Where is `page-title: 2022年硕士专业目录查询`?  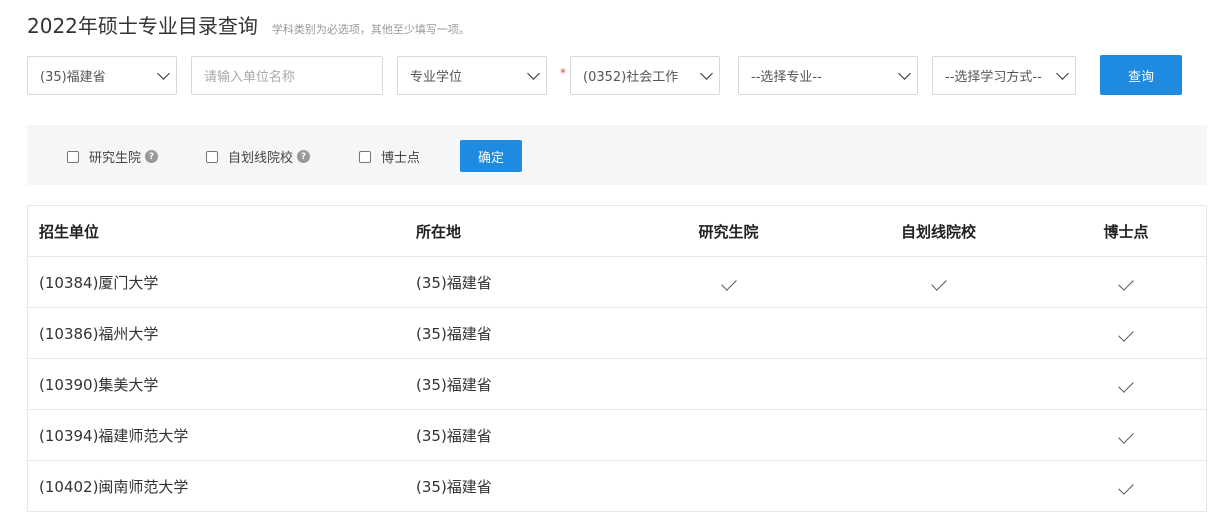
page-title: 2022年硕士专业目录查询 is located at coordinates (142, 26).